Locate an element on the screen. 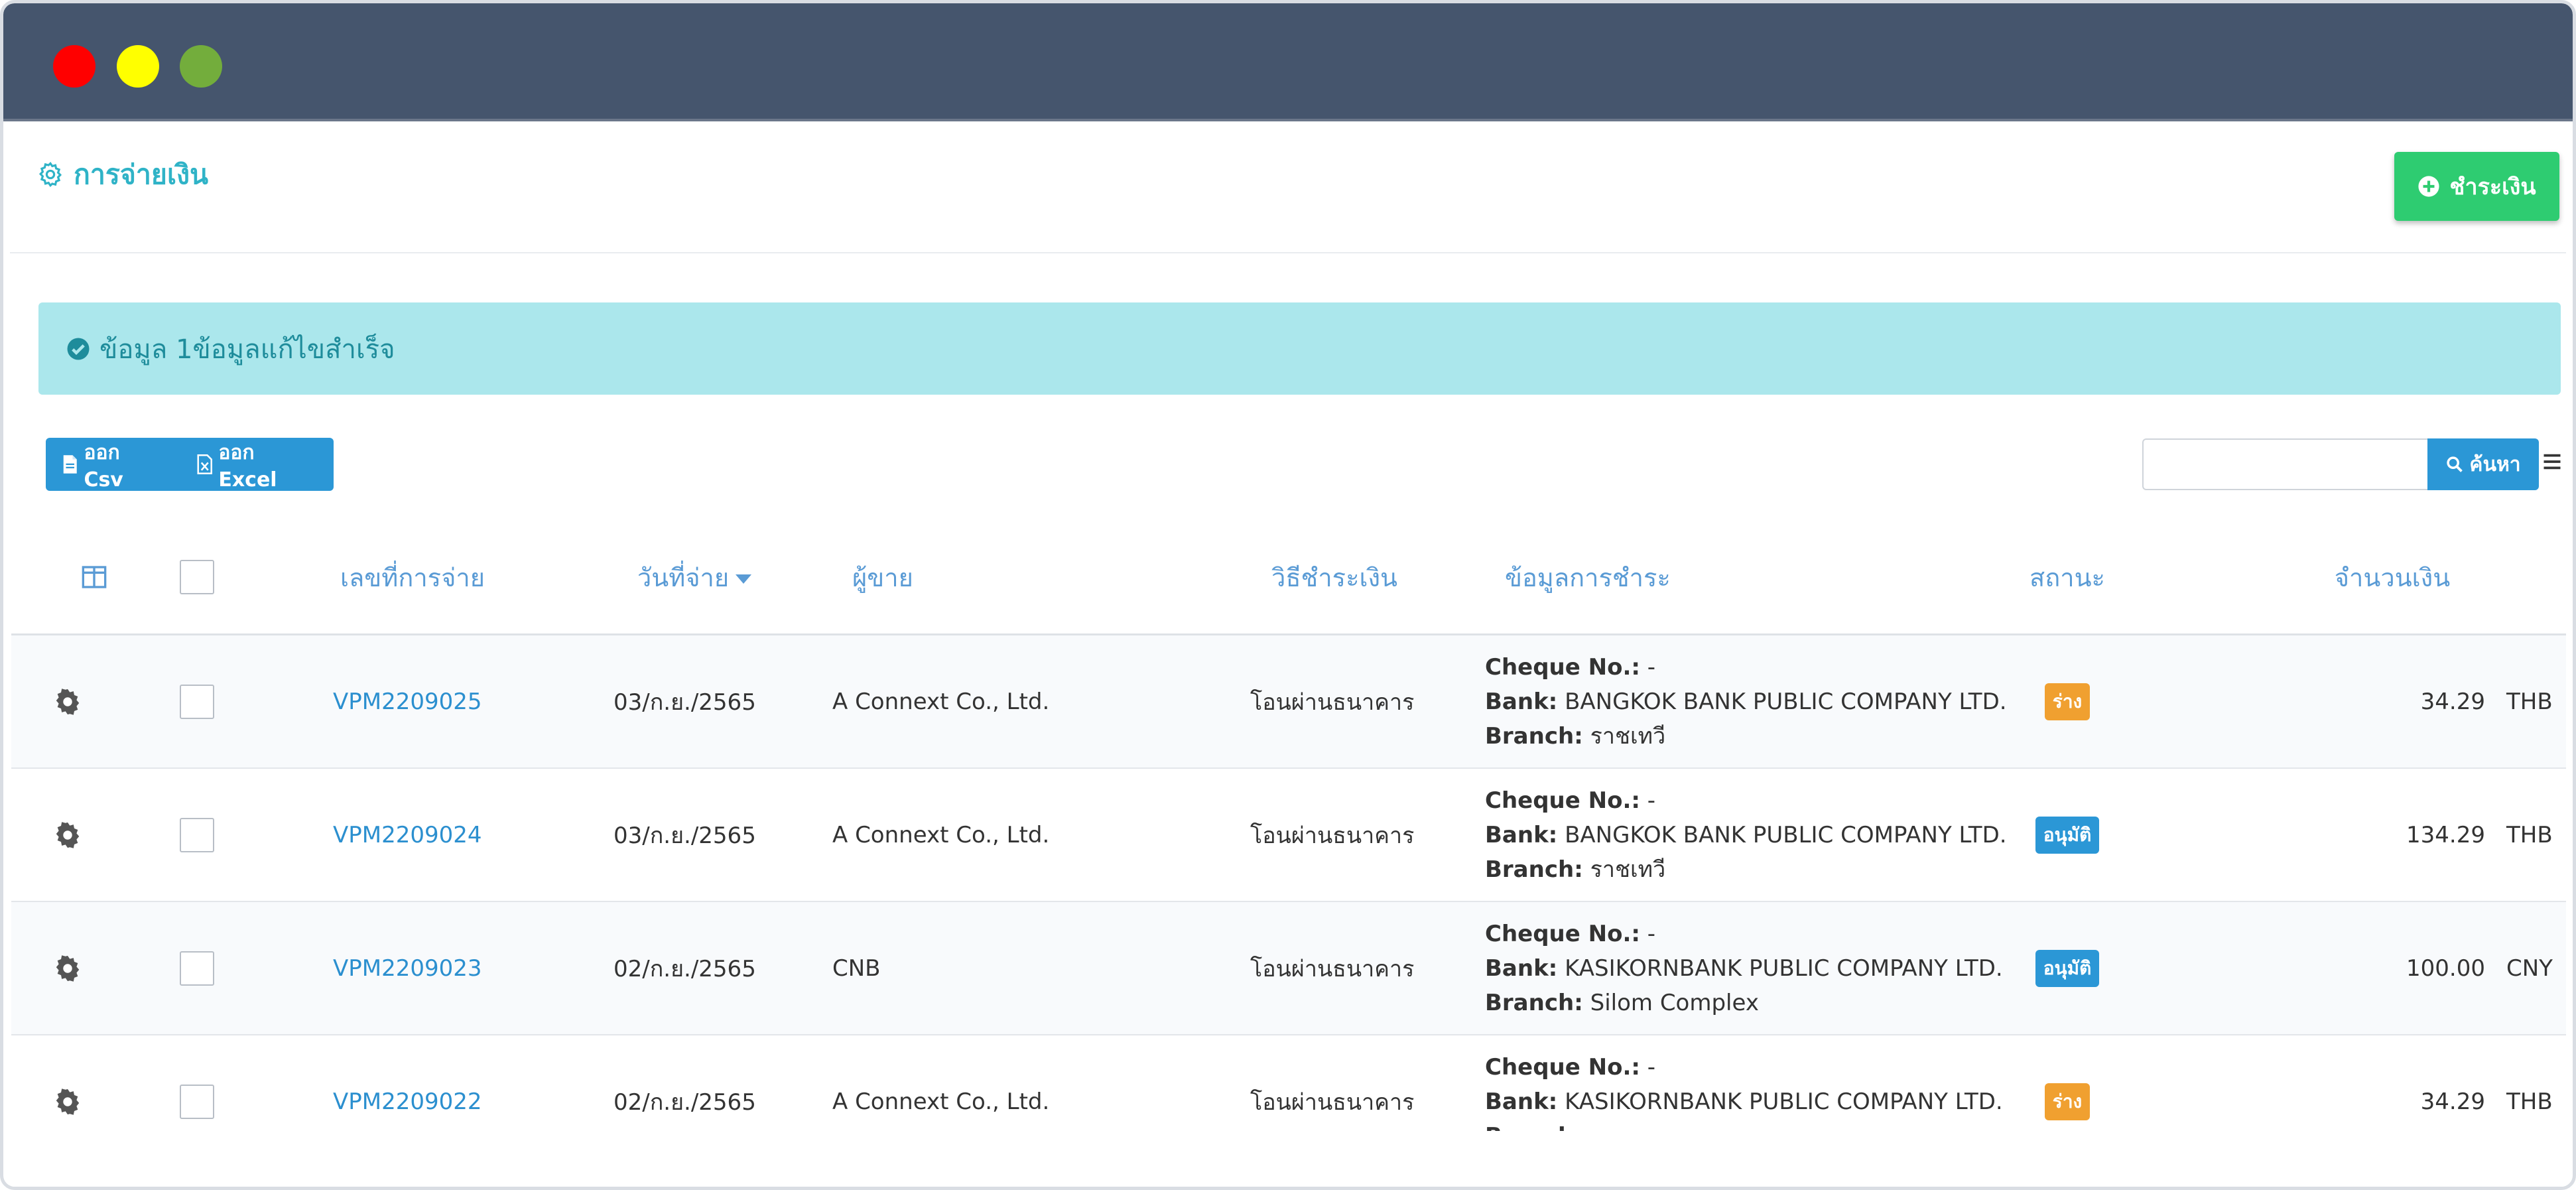 The image size is (2576, 1190). select-all-header is located at coordinates (197, 577).